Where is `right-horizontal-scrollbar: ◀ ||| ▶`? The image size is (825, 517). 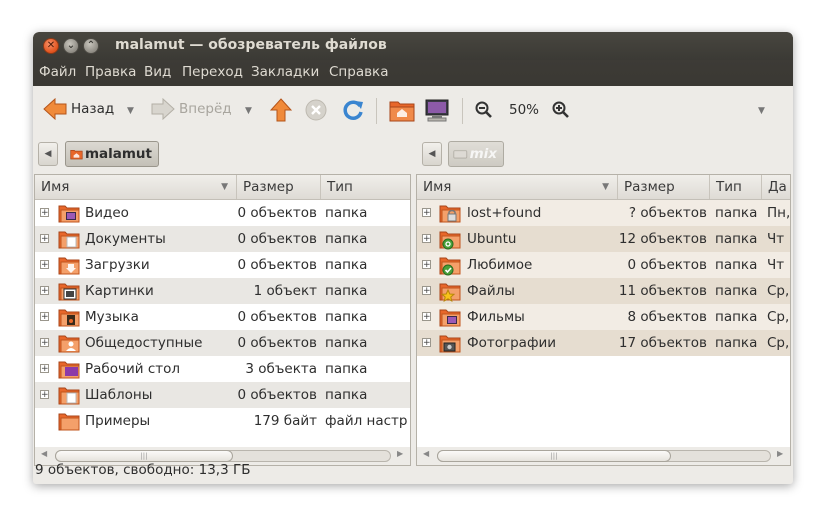 right-horizontal-scrollbar: ◀ ||| ▶ is located at coordinates (603, 456).